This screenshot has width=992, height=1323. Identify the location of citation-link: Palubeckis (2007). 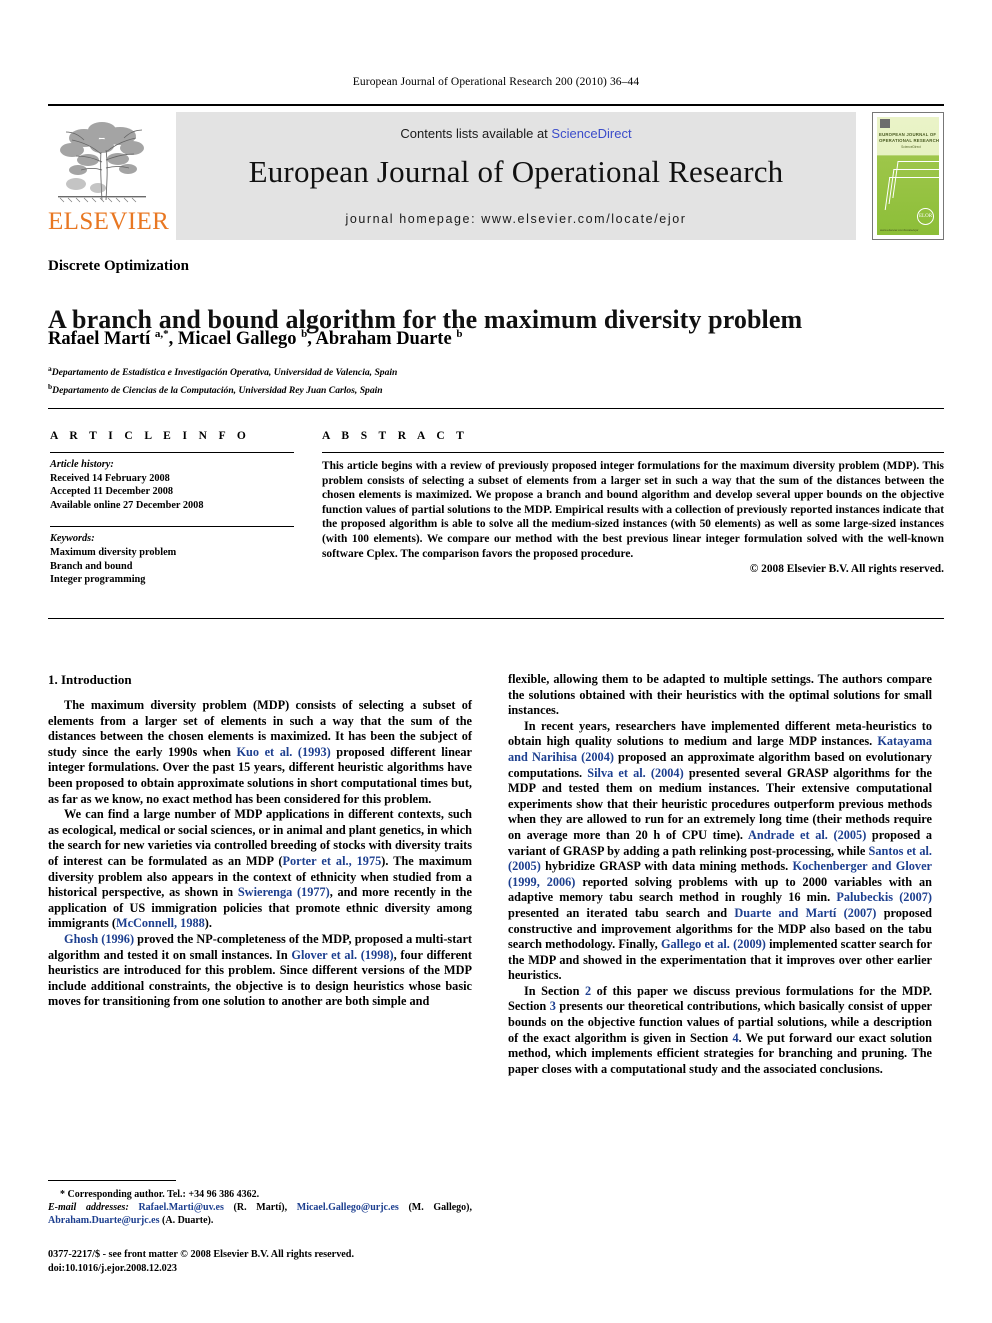
(884, 897).